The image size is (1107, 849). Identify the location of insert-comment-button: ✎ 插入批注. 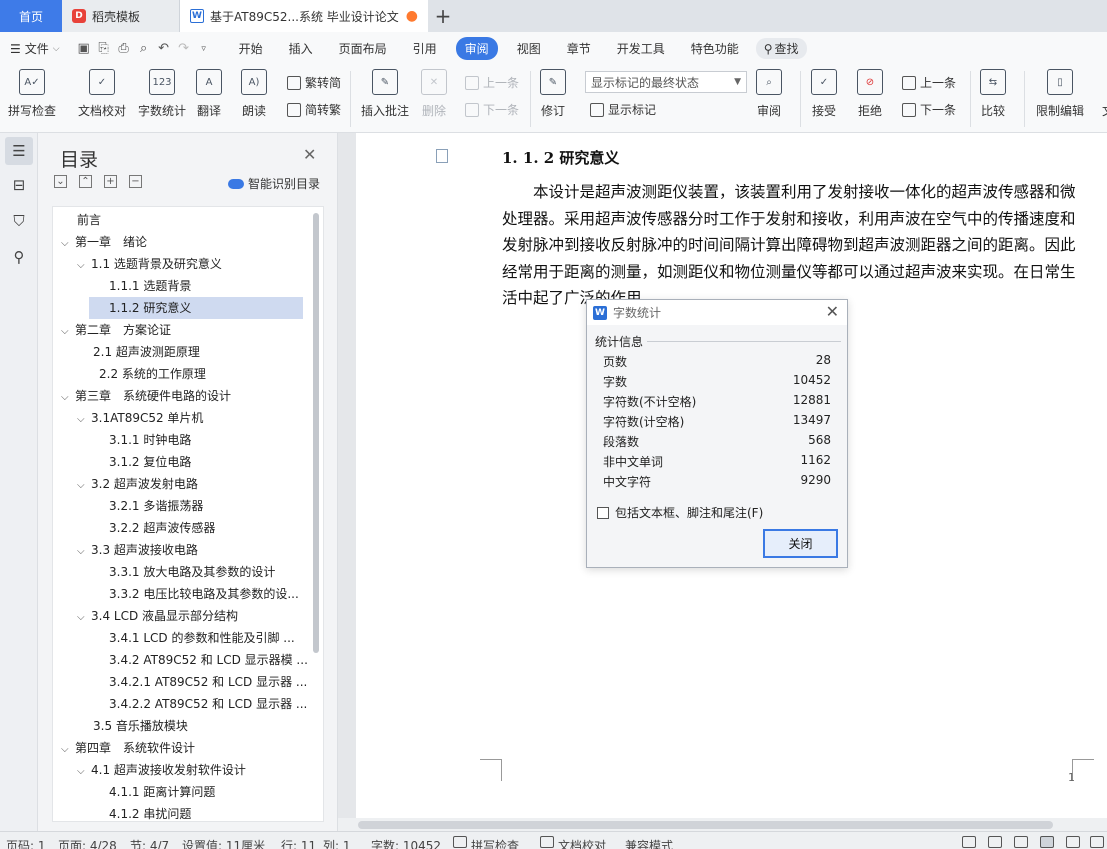
(385, 94).